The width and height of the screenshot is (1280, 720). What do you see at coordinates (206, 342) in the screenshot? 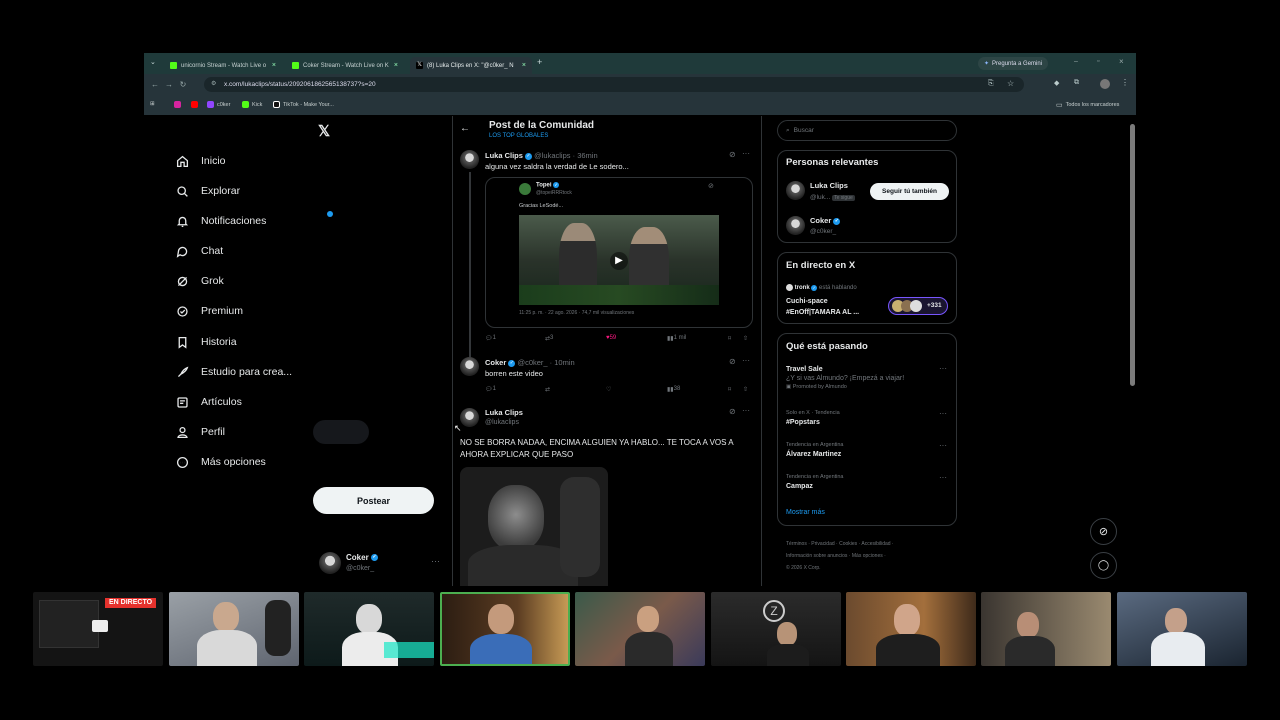
I see `nav-historia: Historia` at bounding box center [206, 342].